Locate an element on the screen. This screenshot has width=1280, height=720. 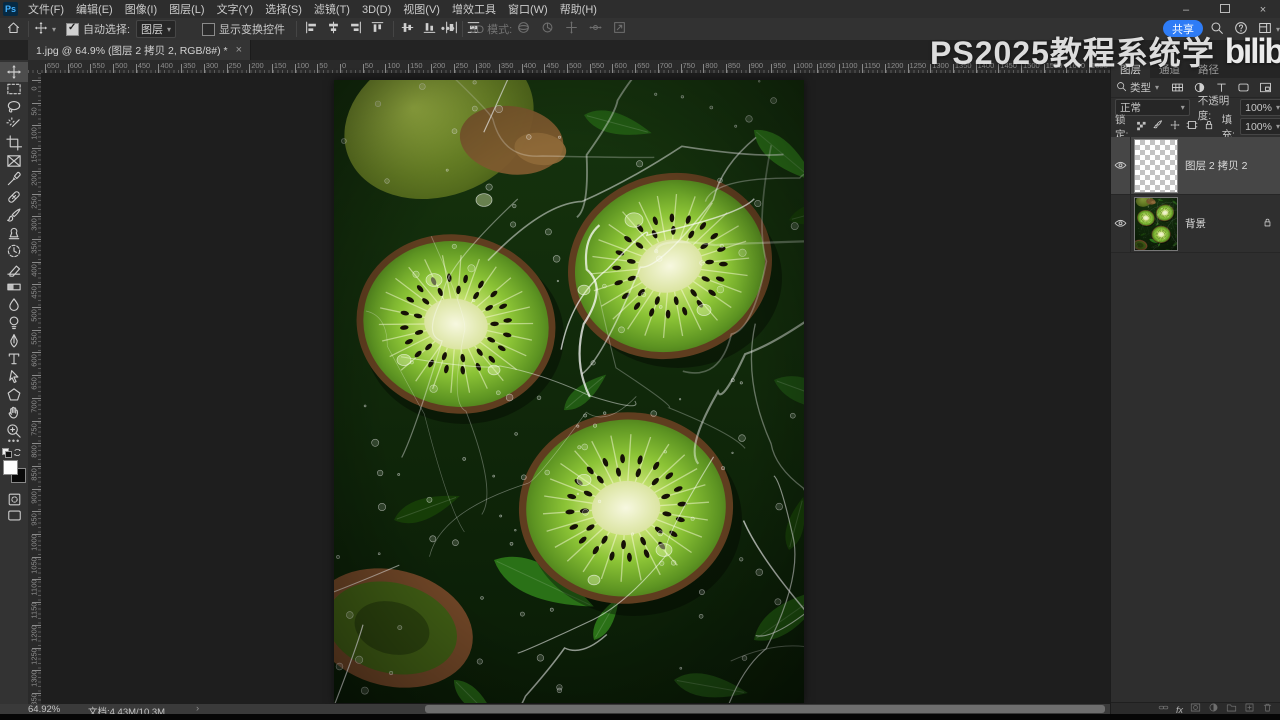
menu-item-6: 选择(S) is located at coordinates (283, 10).